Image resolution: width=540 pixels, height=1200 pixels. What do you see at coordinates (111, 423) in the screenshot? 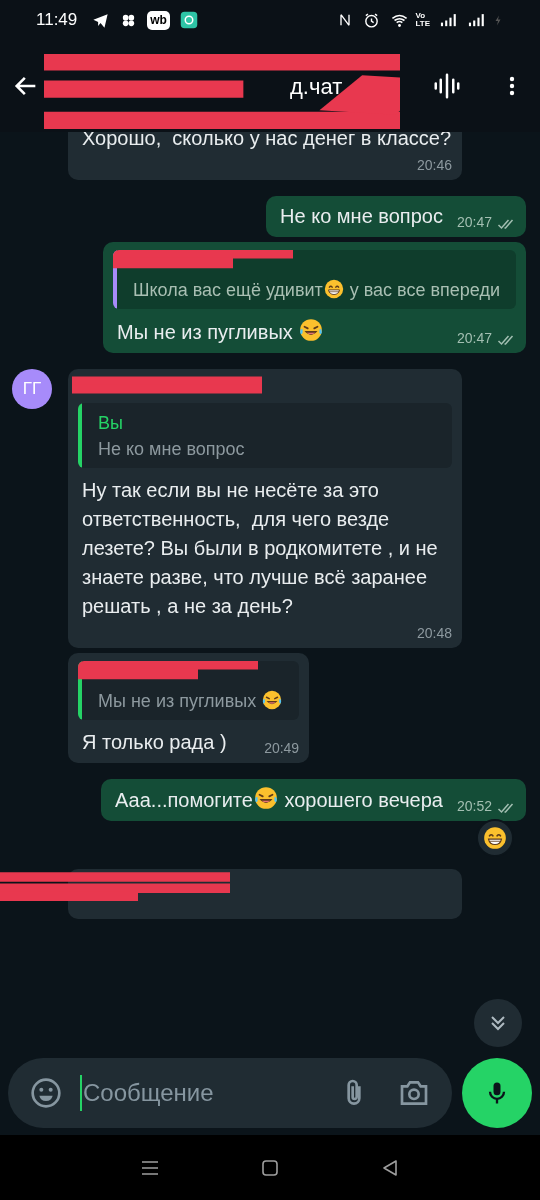
I see `quote-author: Вы` at bounding box center [111, 423].